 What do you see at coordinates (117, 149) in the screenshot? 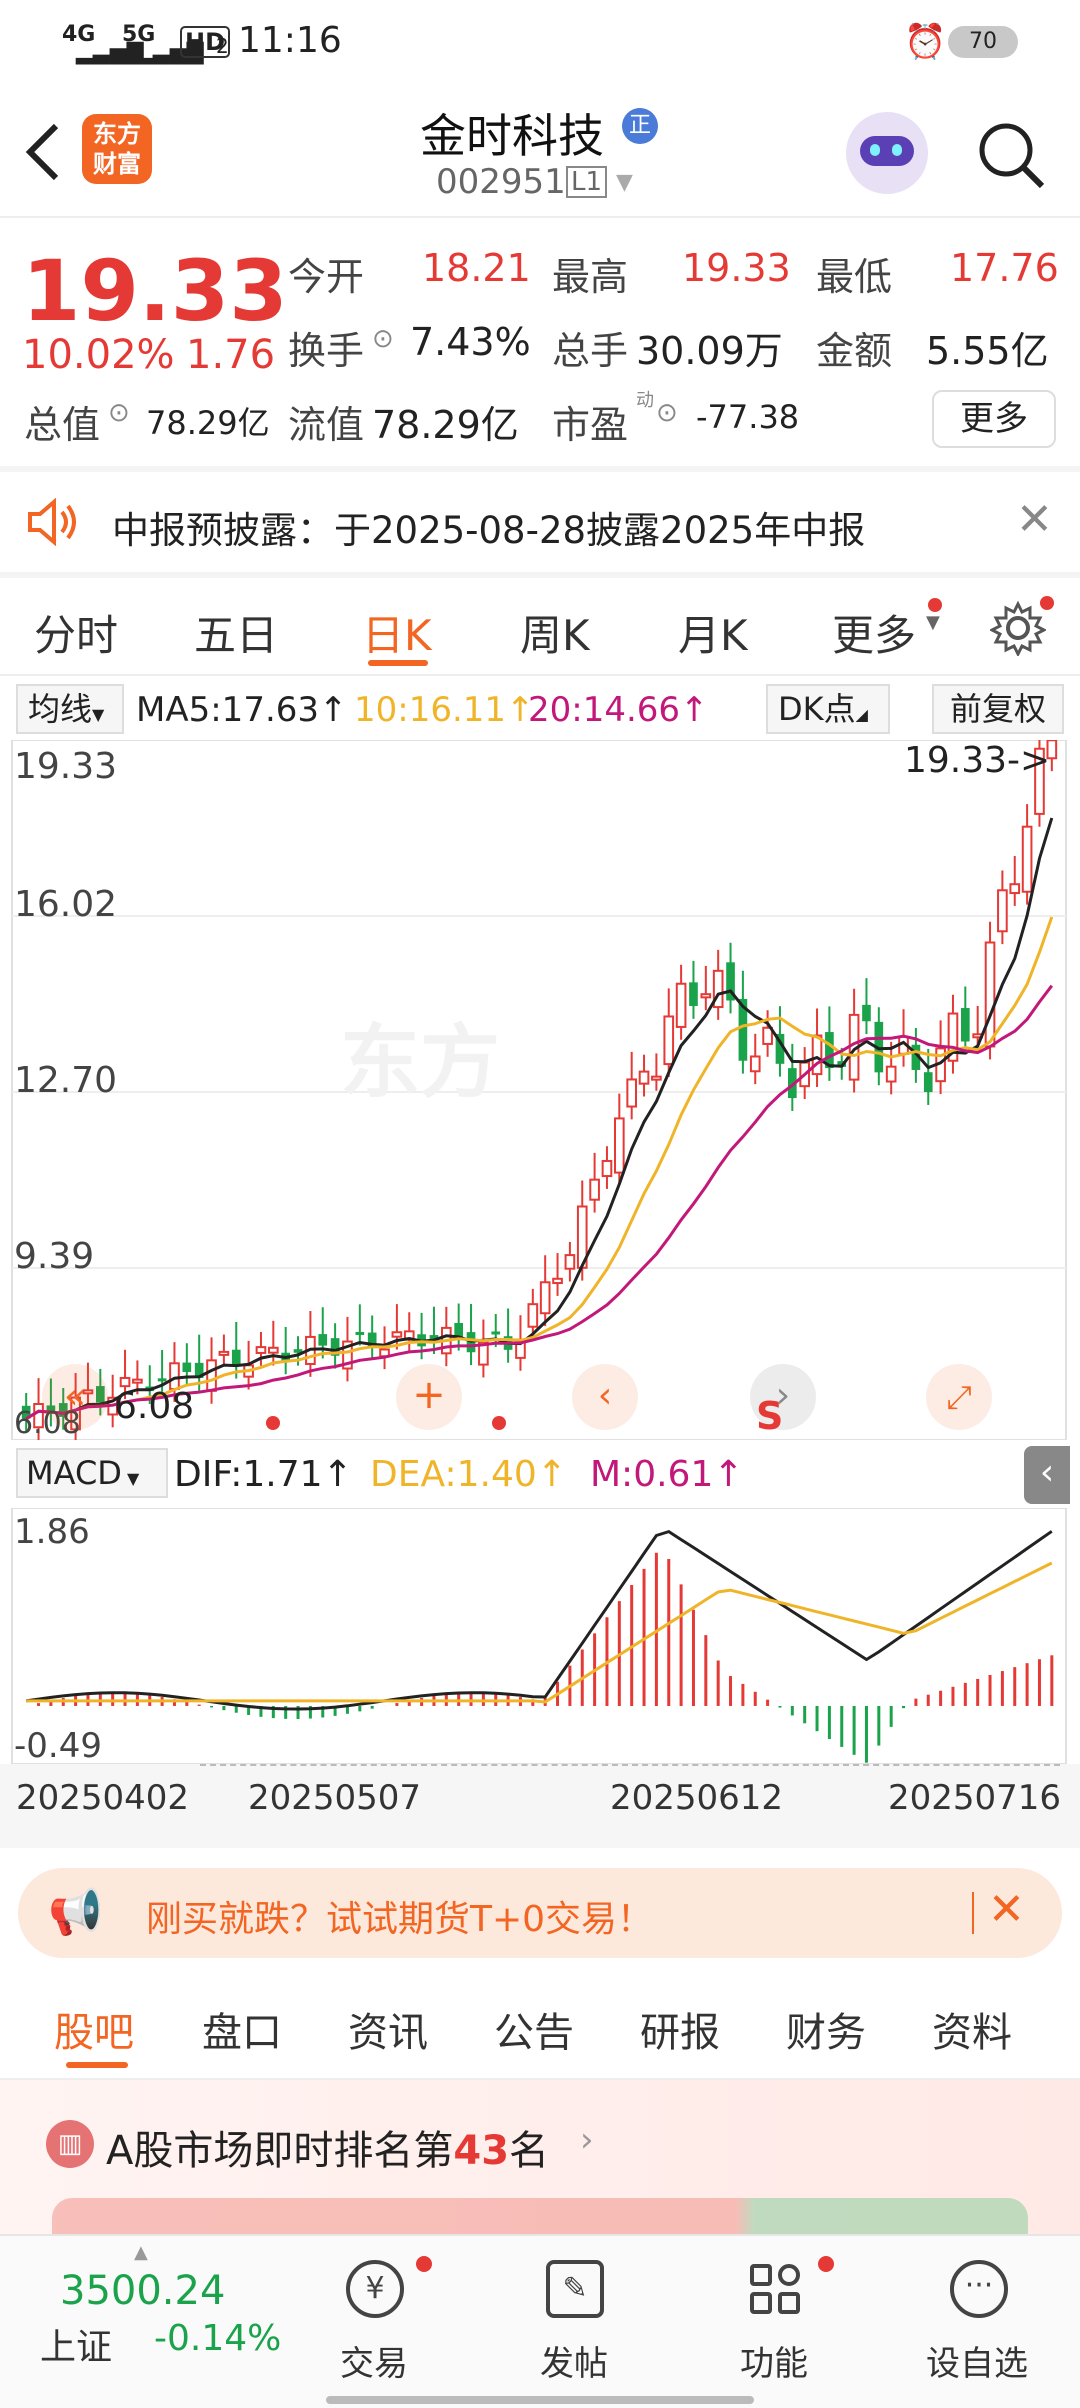
I see `eastmoney-logo: 东方 财富` at bounding box center [117, 149].